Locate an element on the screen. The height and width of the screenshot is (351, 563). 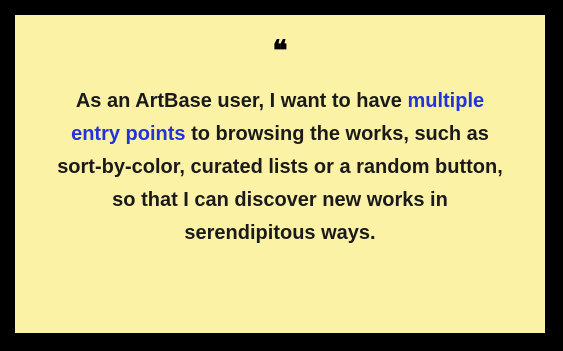
story-text-before: As an ArtBase user, I want to have is located at coordinates (241, 101).